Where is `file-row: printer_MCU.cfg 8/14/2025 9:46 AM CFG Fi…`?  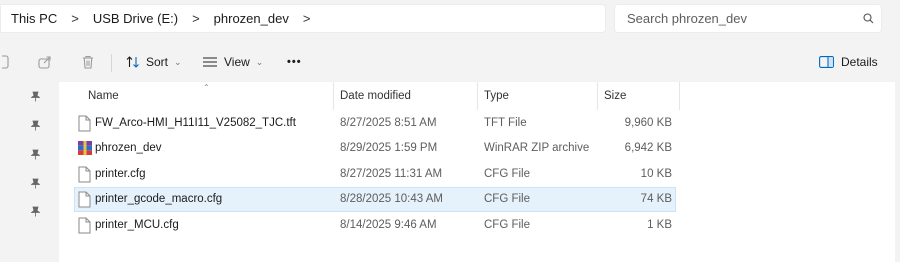 file-row: printer_MCU.cfg 8/14/2025 9:46 AM CFG Fi… is located at coordinates (375, 225).